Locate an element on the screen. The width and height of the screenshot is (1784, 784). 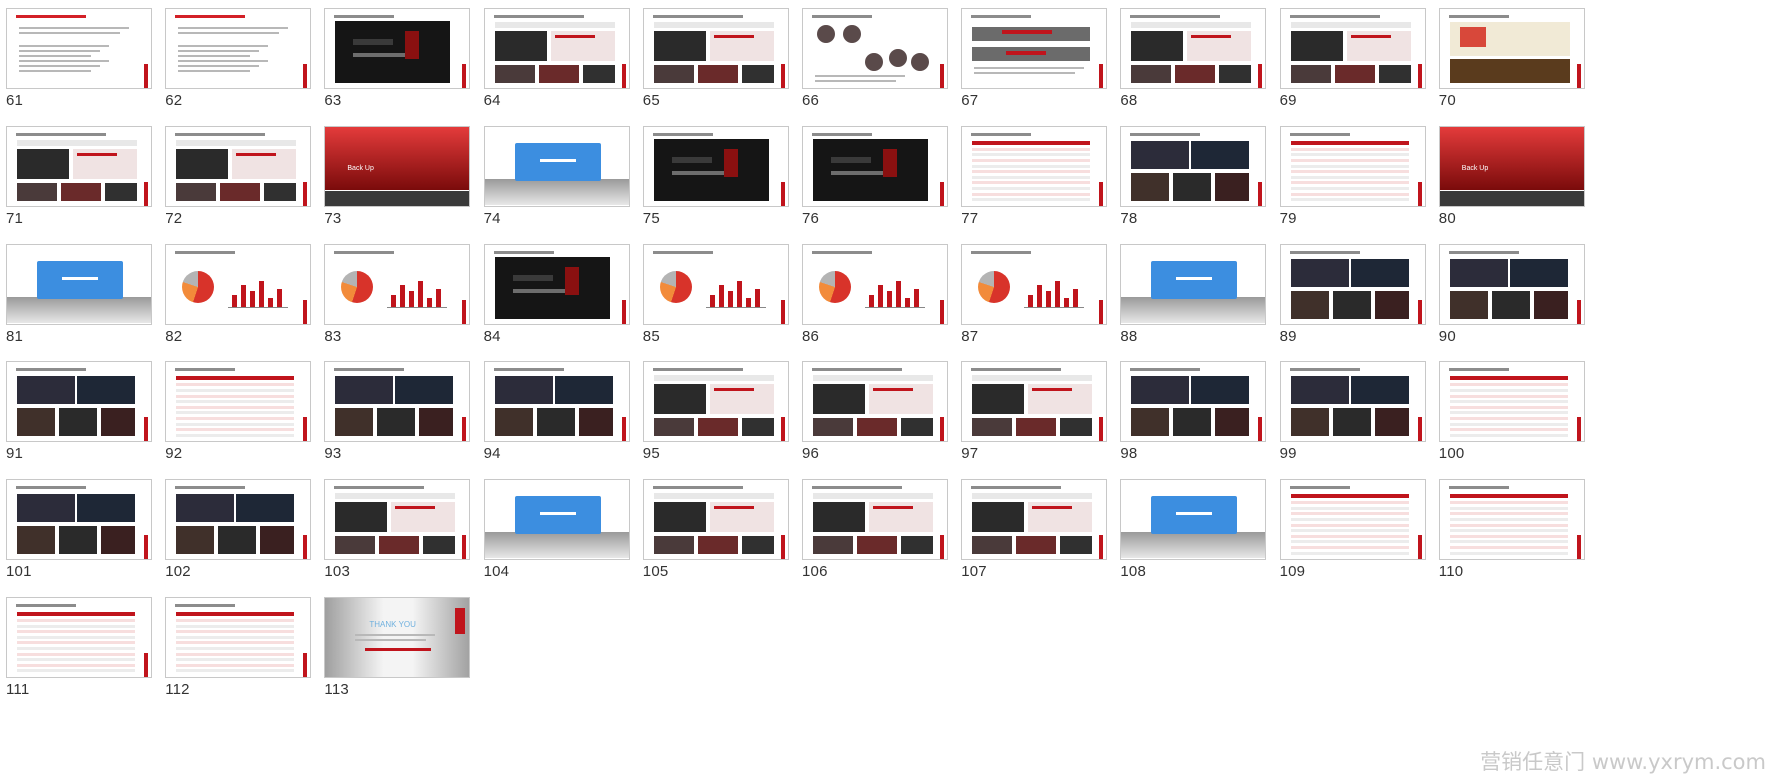
slide-thumbnail: 96 is located at coordinates (875, 411).